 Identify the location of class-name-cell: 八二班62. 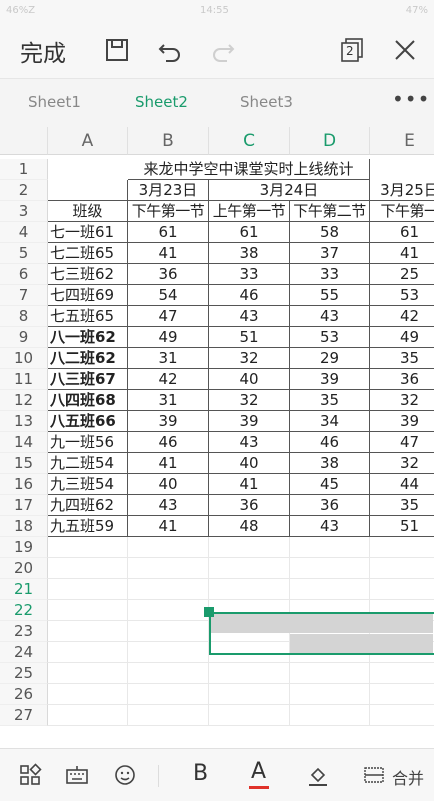
(88, 358).